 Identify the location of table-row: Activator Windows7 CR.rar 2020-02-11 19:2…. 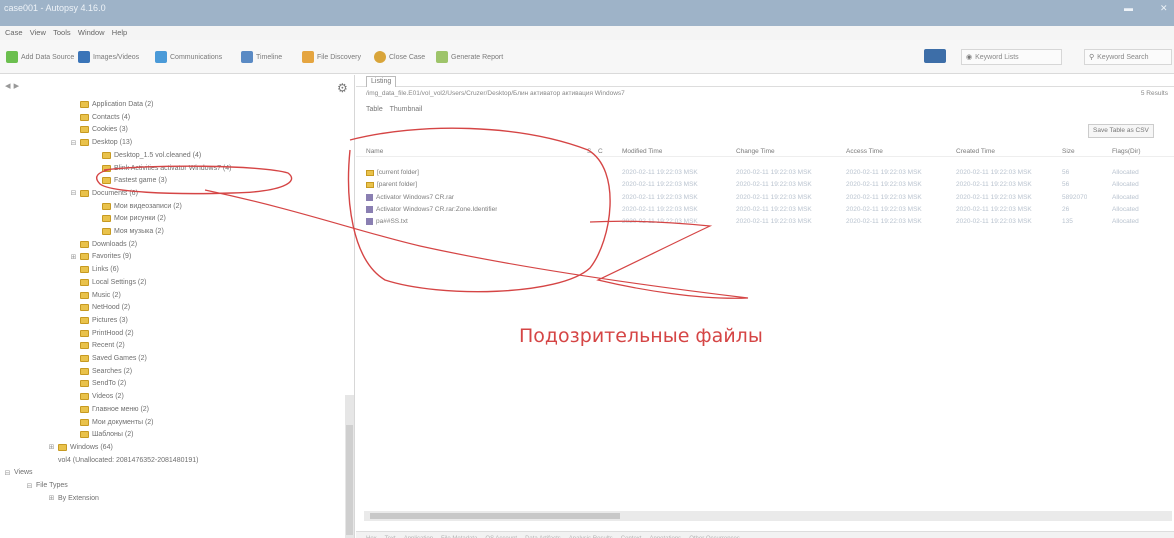
(765, 197).